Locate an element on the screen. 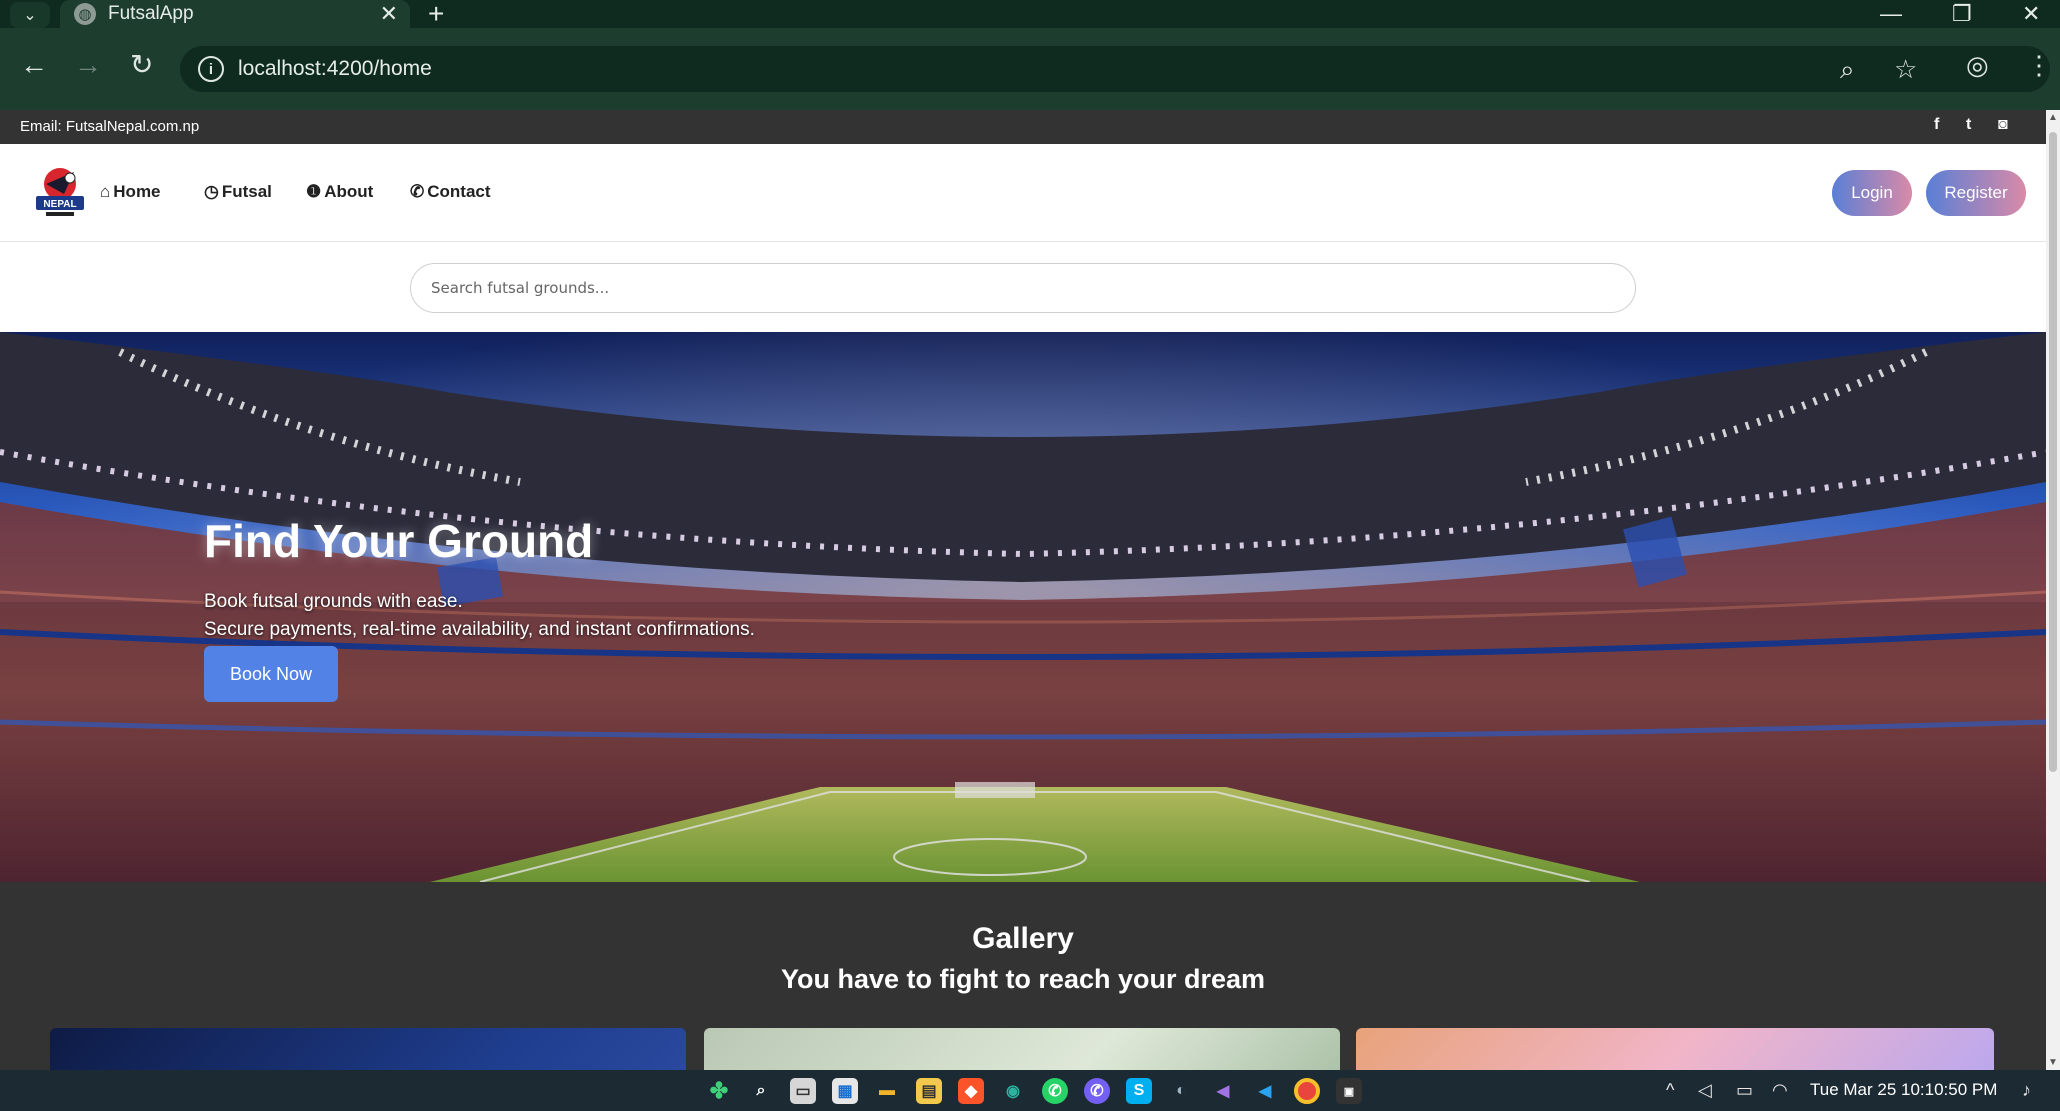 The image size is (2060, 1111). new-tab-button: + is located at coordinates (436, 14).